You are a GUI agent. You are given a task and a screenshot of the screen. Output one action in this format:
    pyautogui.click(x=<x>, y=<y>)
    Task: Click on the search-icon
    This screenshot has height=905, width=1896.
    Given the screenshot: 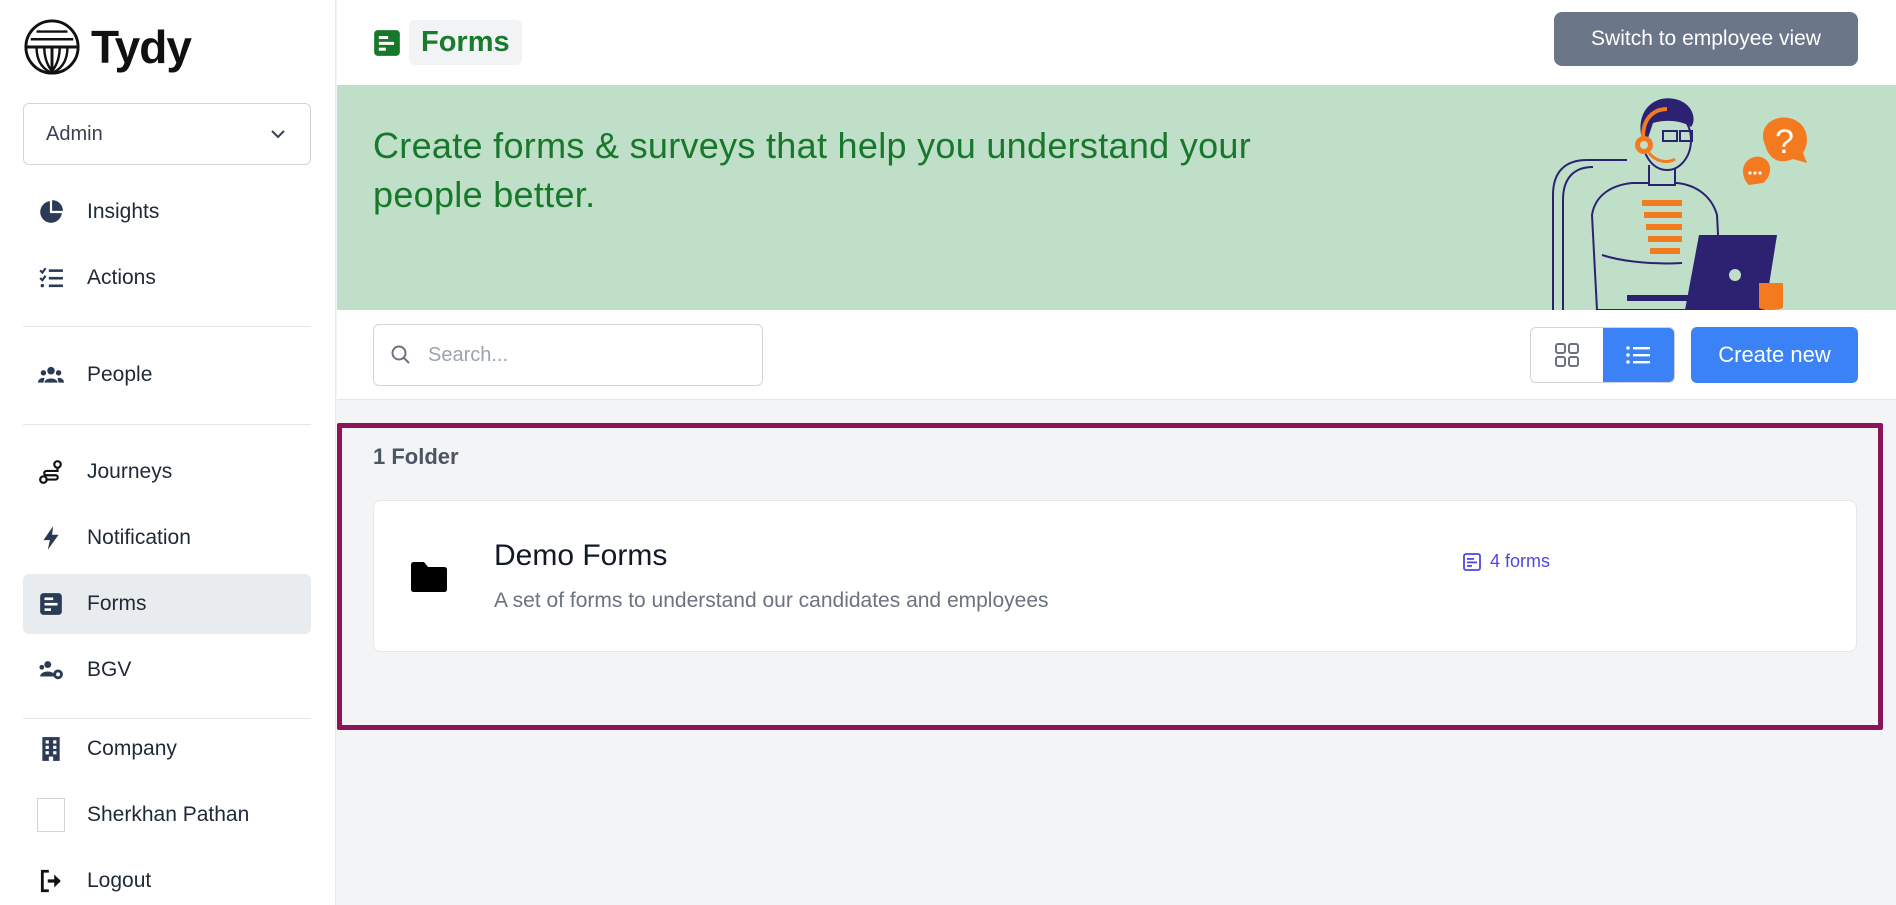 What is the action you would take?
    pyautogui.click(x=400, y=354)
    